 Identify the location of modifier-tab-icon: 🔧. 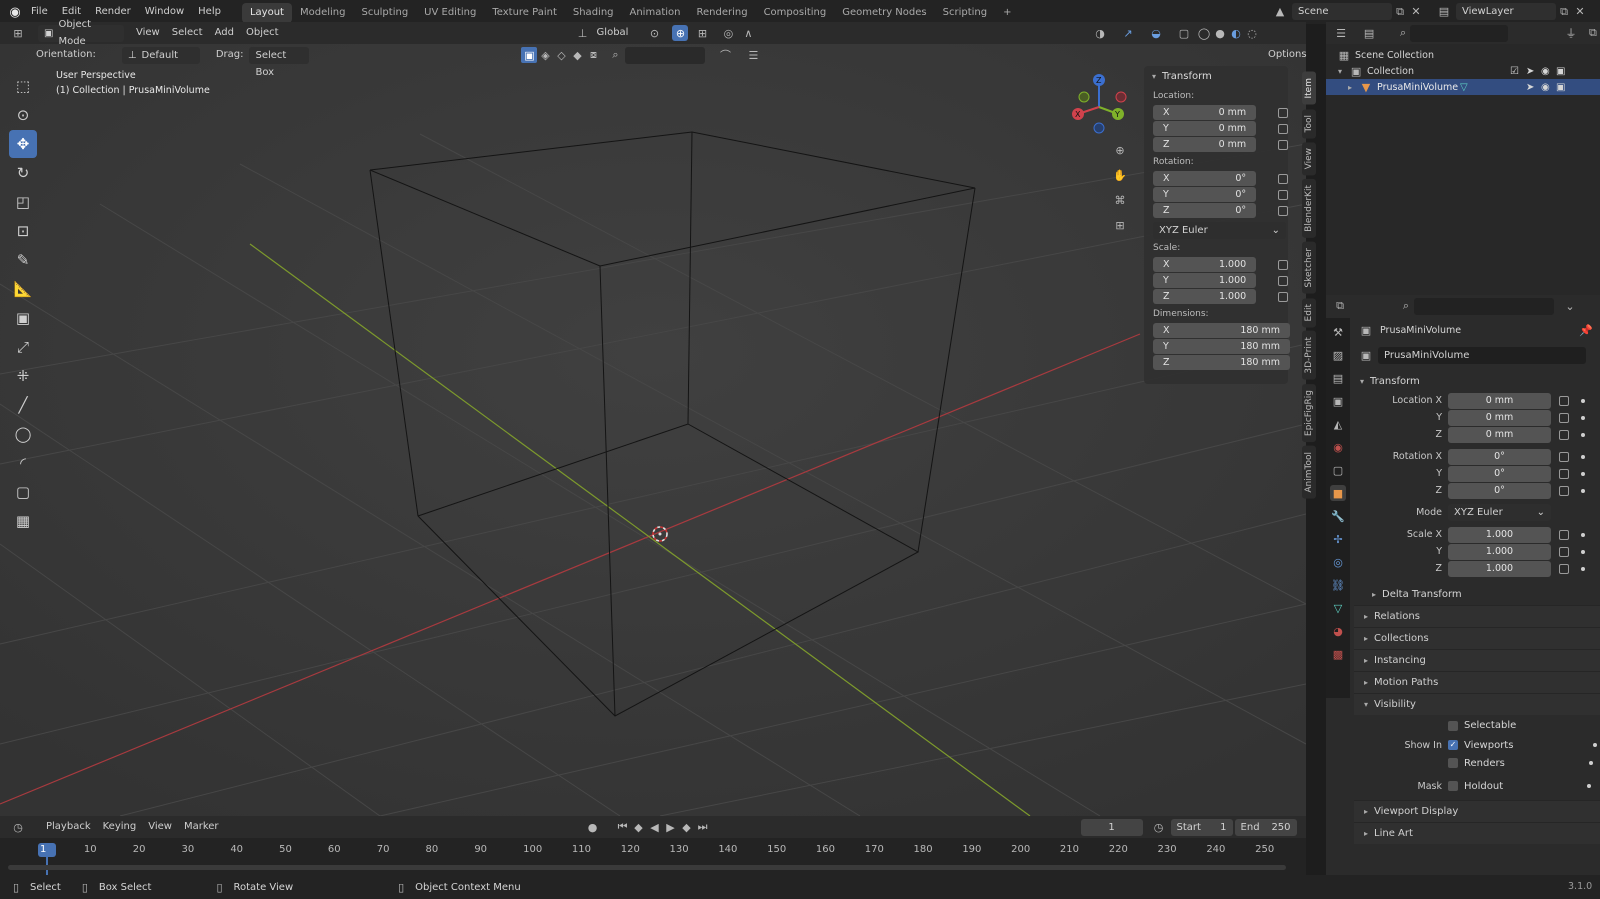
(1338, 516).